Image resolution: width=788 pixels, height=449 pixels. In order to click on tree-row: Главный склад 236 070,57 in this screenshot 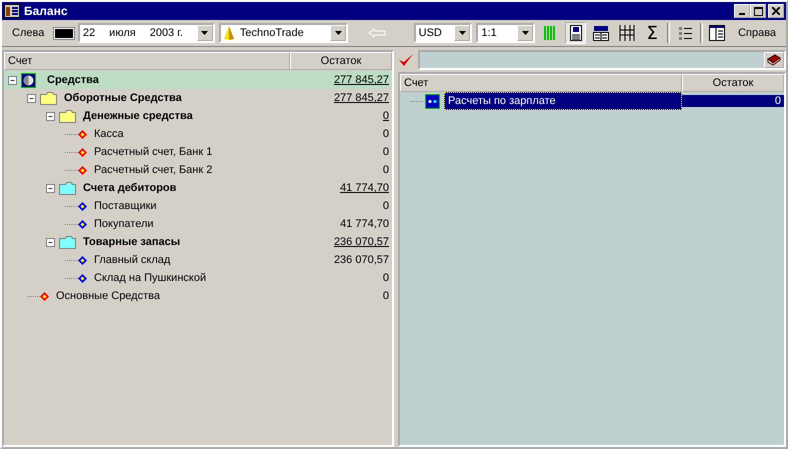, I will do `click(198, 260)`.